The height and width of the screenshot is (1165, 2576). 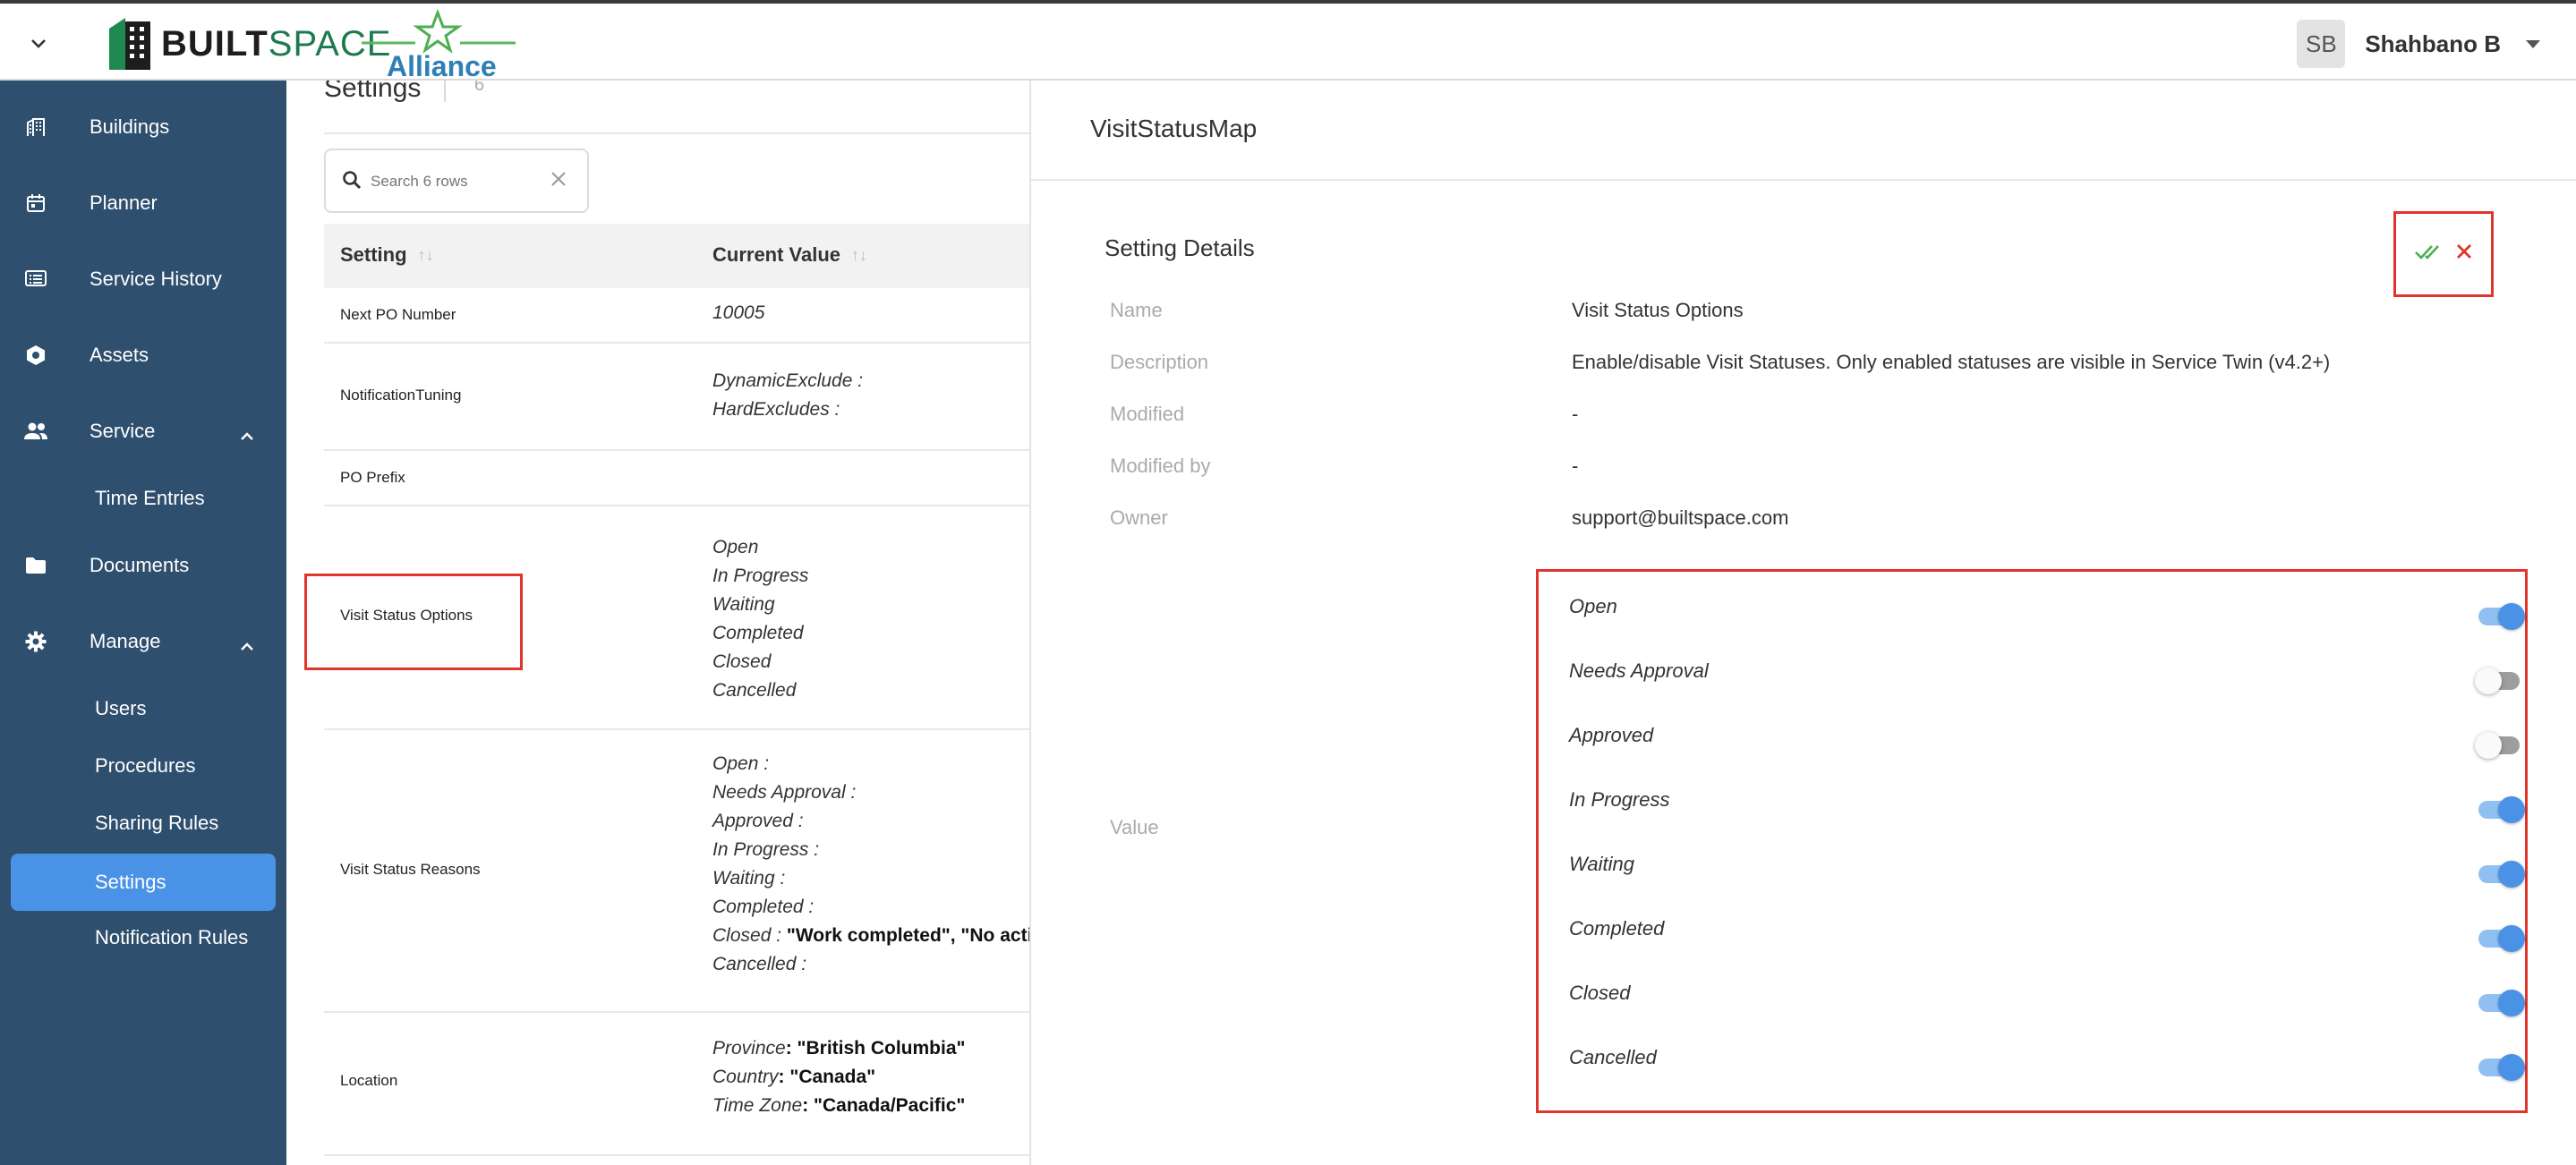 What do you see at coordinates (2501, 939) in the screenshot?
I see `toggle-completed` at bounding box center [2501, 939].